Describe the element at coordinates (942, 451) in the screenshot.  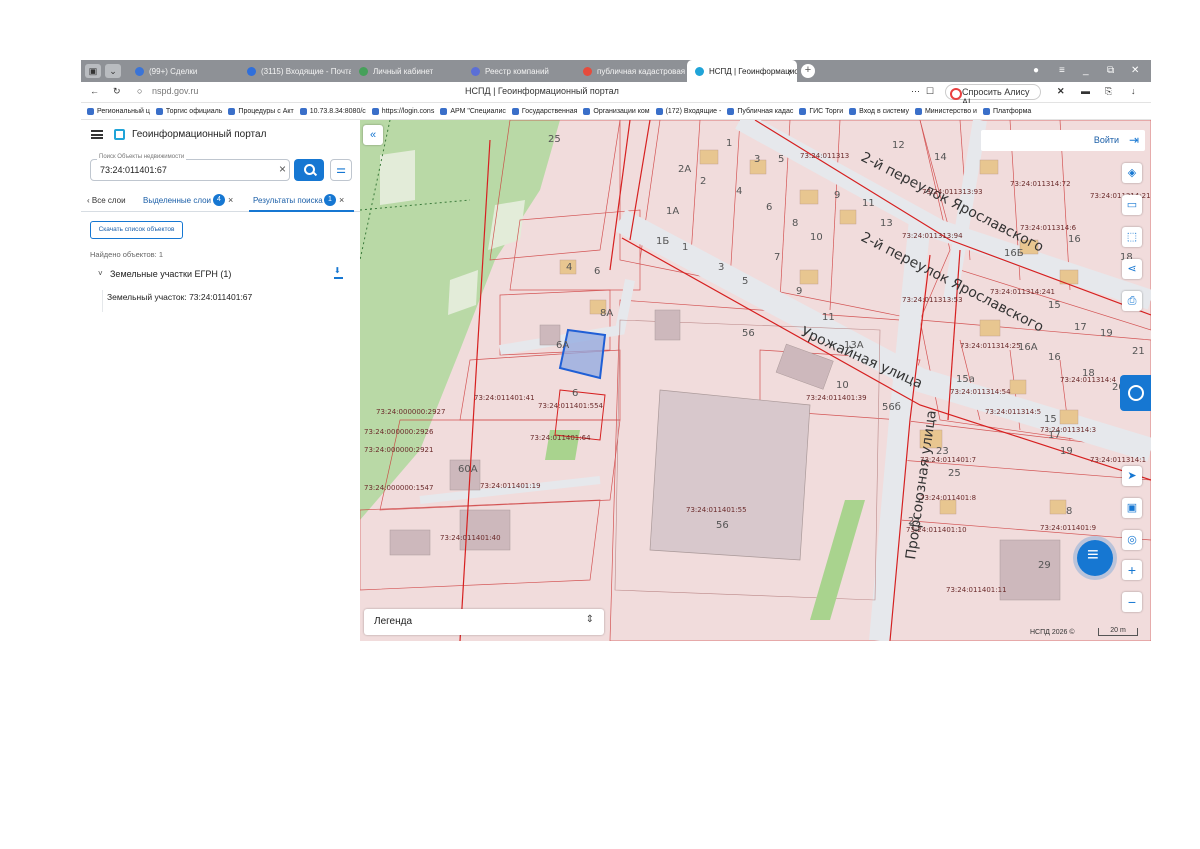
I see `house-number-label: 23` at that location.